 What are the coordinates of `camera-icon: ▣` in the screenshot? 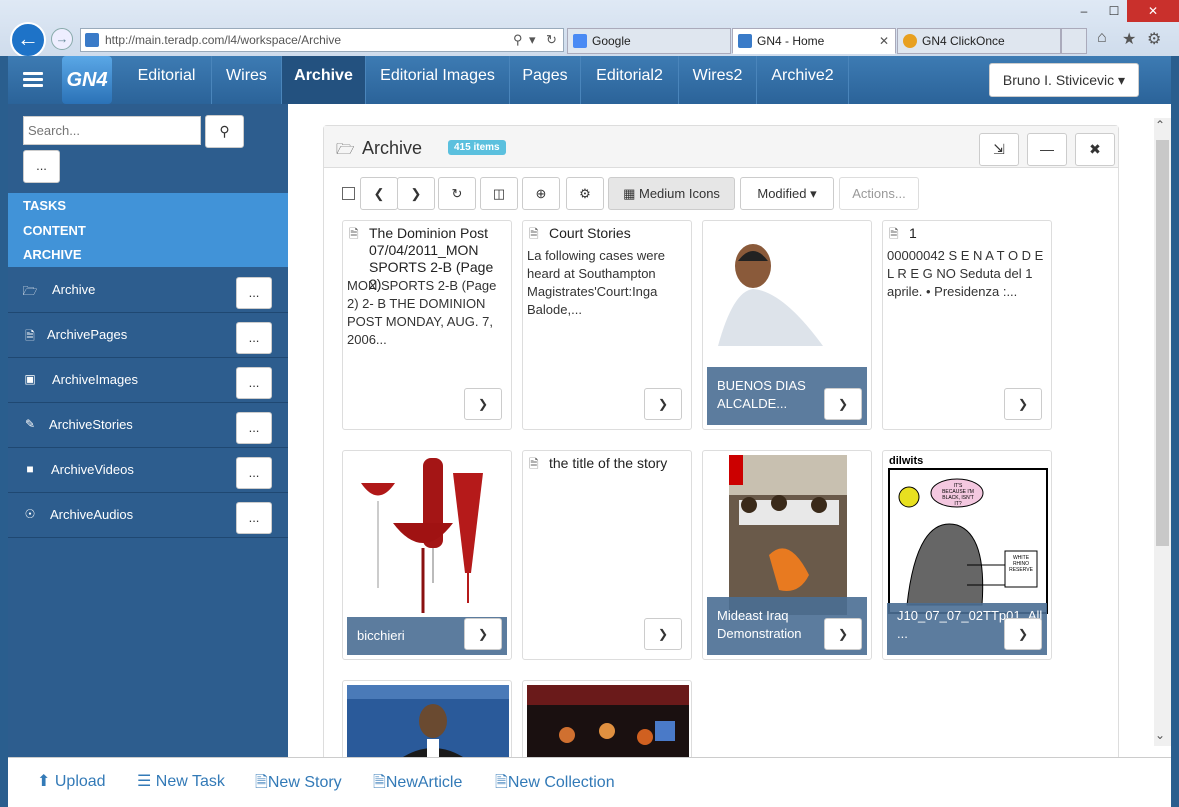 It's located at (30, 379).